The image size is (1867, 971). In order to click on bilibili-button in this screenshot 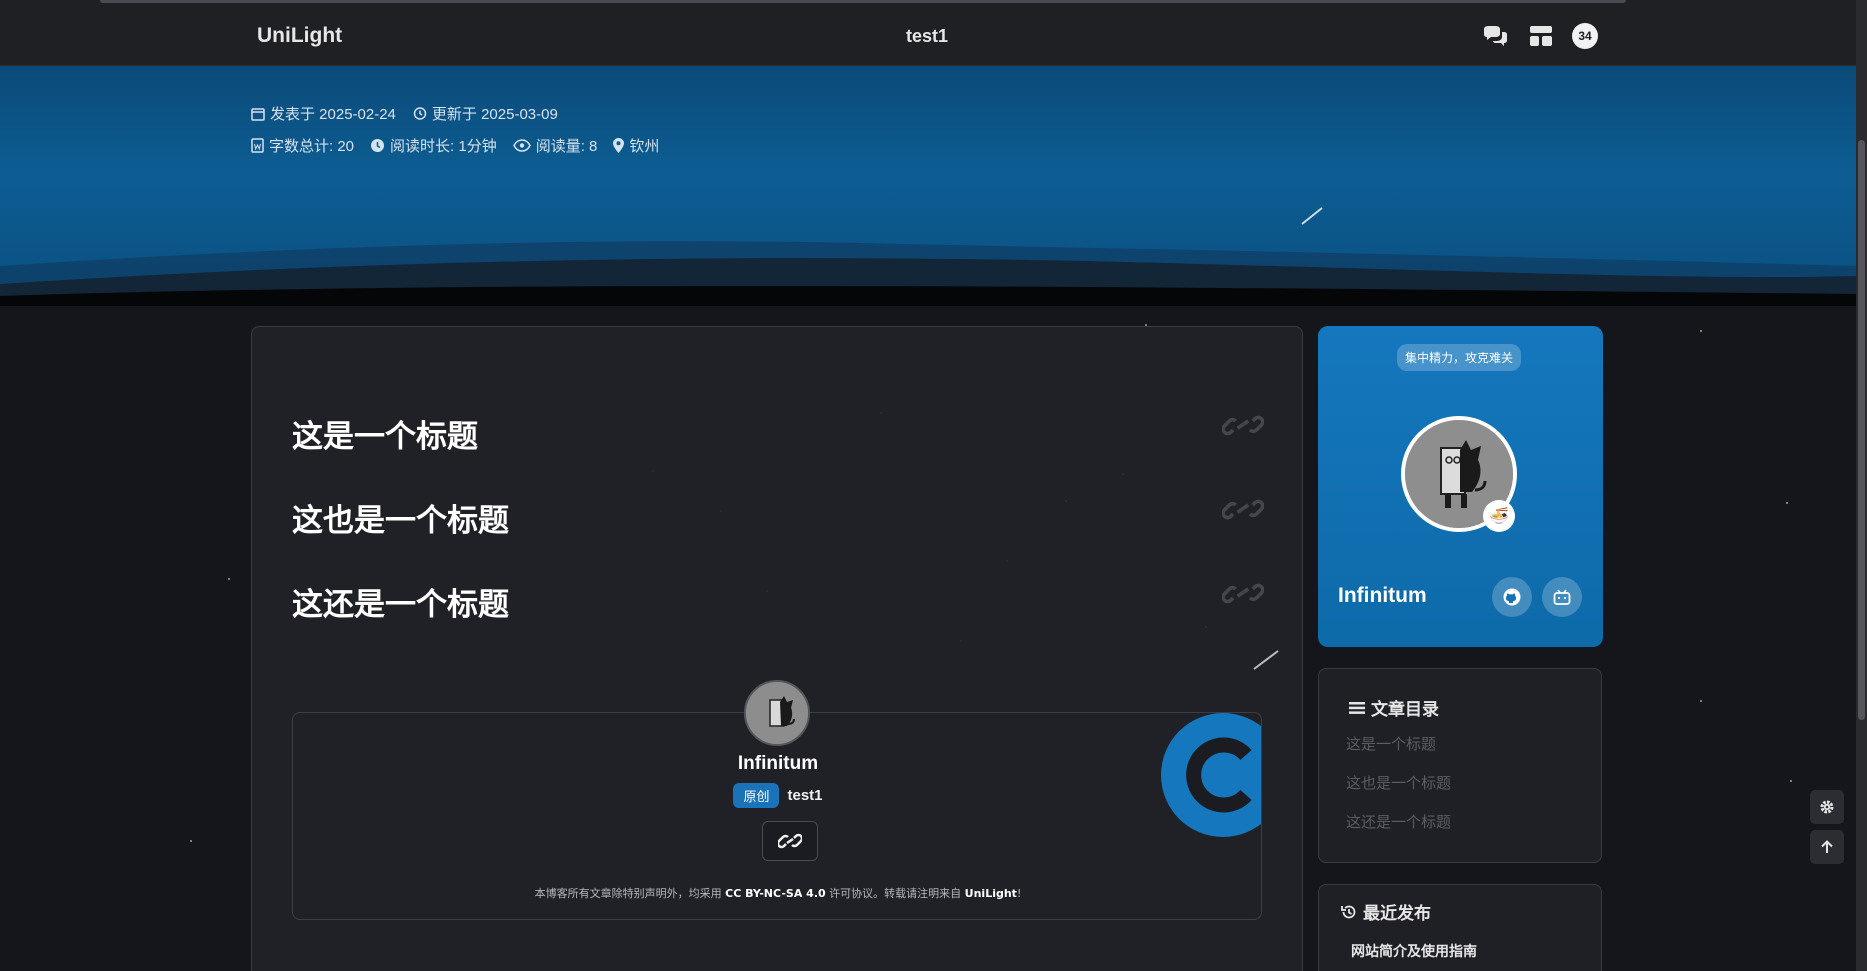, I will do `click(1562, 597)`.